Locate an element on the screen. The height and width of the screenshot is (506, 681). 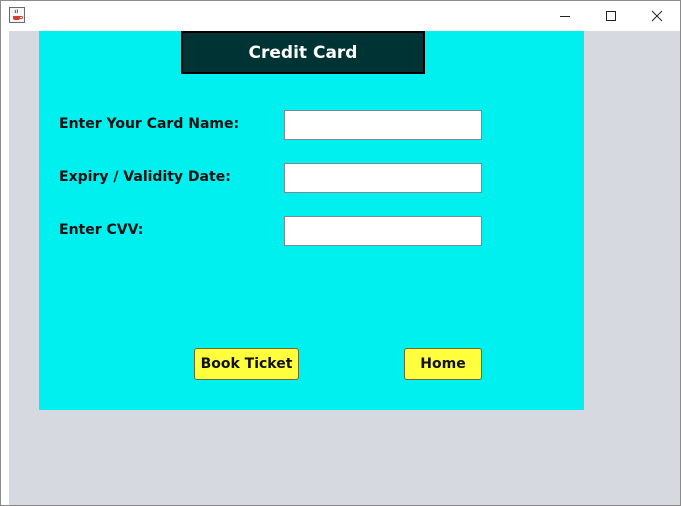
book-ticket-button: Book Ticket is located at coordinates (246, 364).